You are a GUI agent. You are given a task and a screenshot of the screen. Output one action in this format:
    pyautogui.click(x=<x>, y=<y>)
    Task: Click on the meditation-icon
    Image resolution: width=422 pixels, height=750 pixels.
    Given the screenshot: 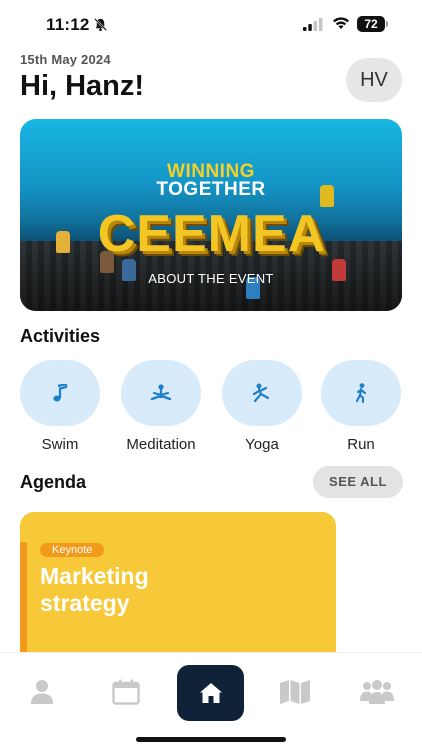 What is the action you would take?
    pyautogui.click(x=161, y=392)
    